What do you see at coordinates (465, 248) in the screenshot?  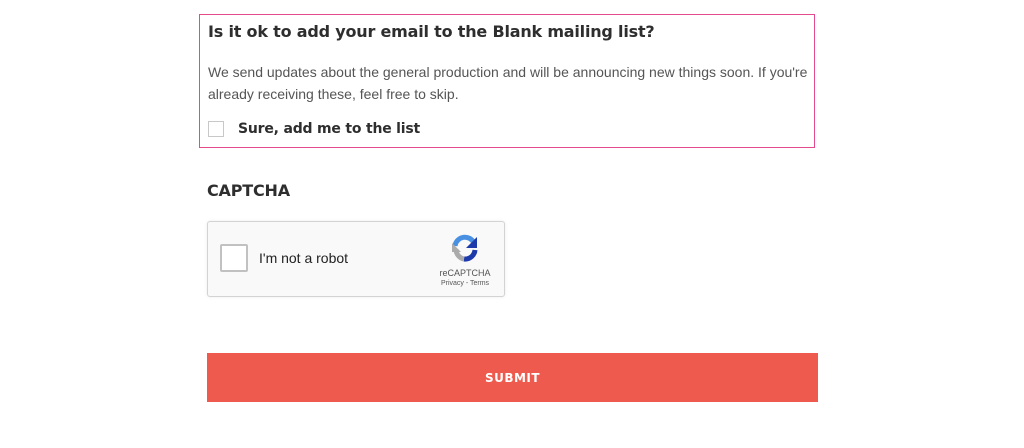 I see `recaptcha-logo-icon` at bounding box center [465, 248].